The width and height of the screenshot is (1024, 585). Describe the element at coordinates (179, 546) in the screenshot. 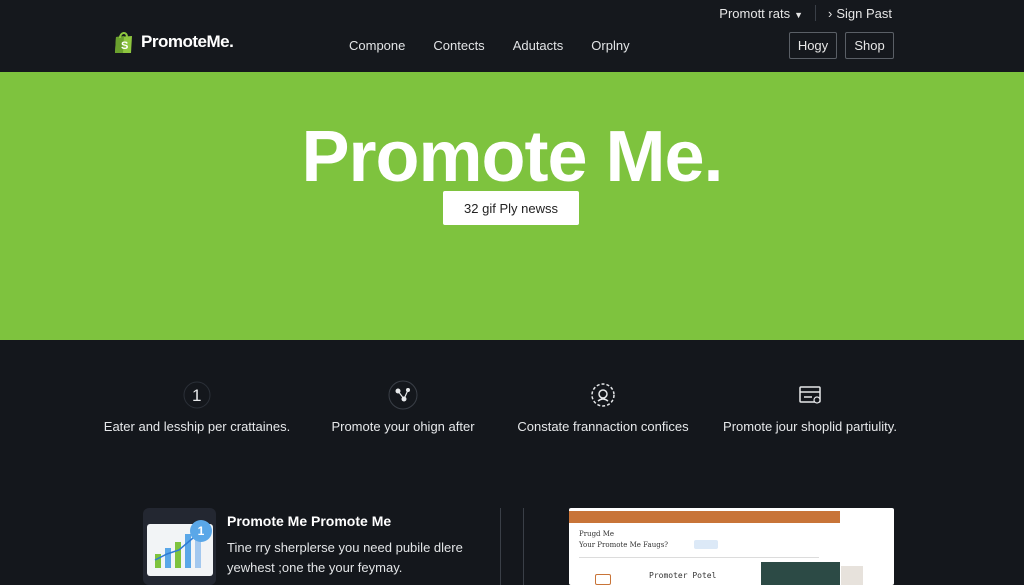

I see `analytics-card` at that location.